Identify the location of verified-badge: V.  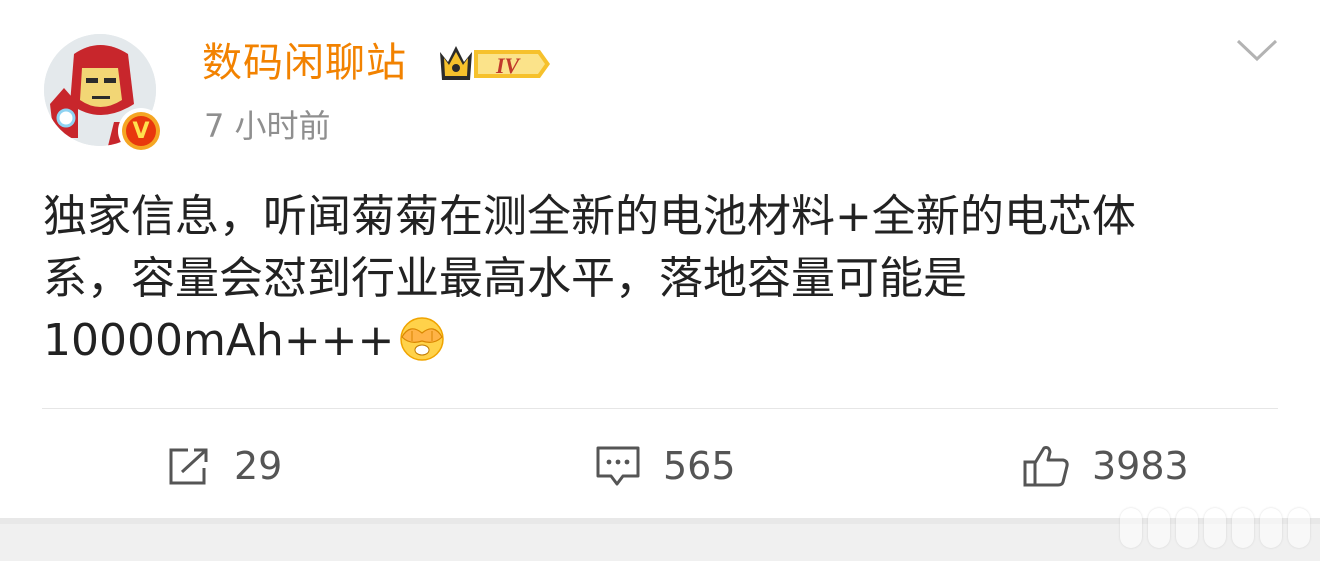
(141, 131).